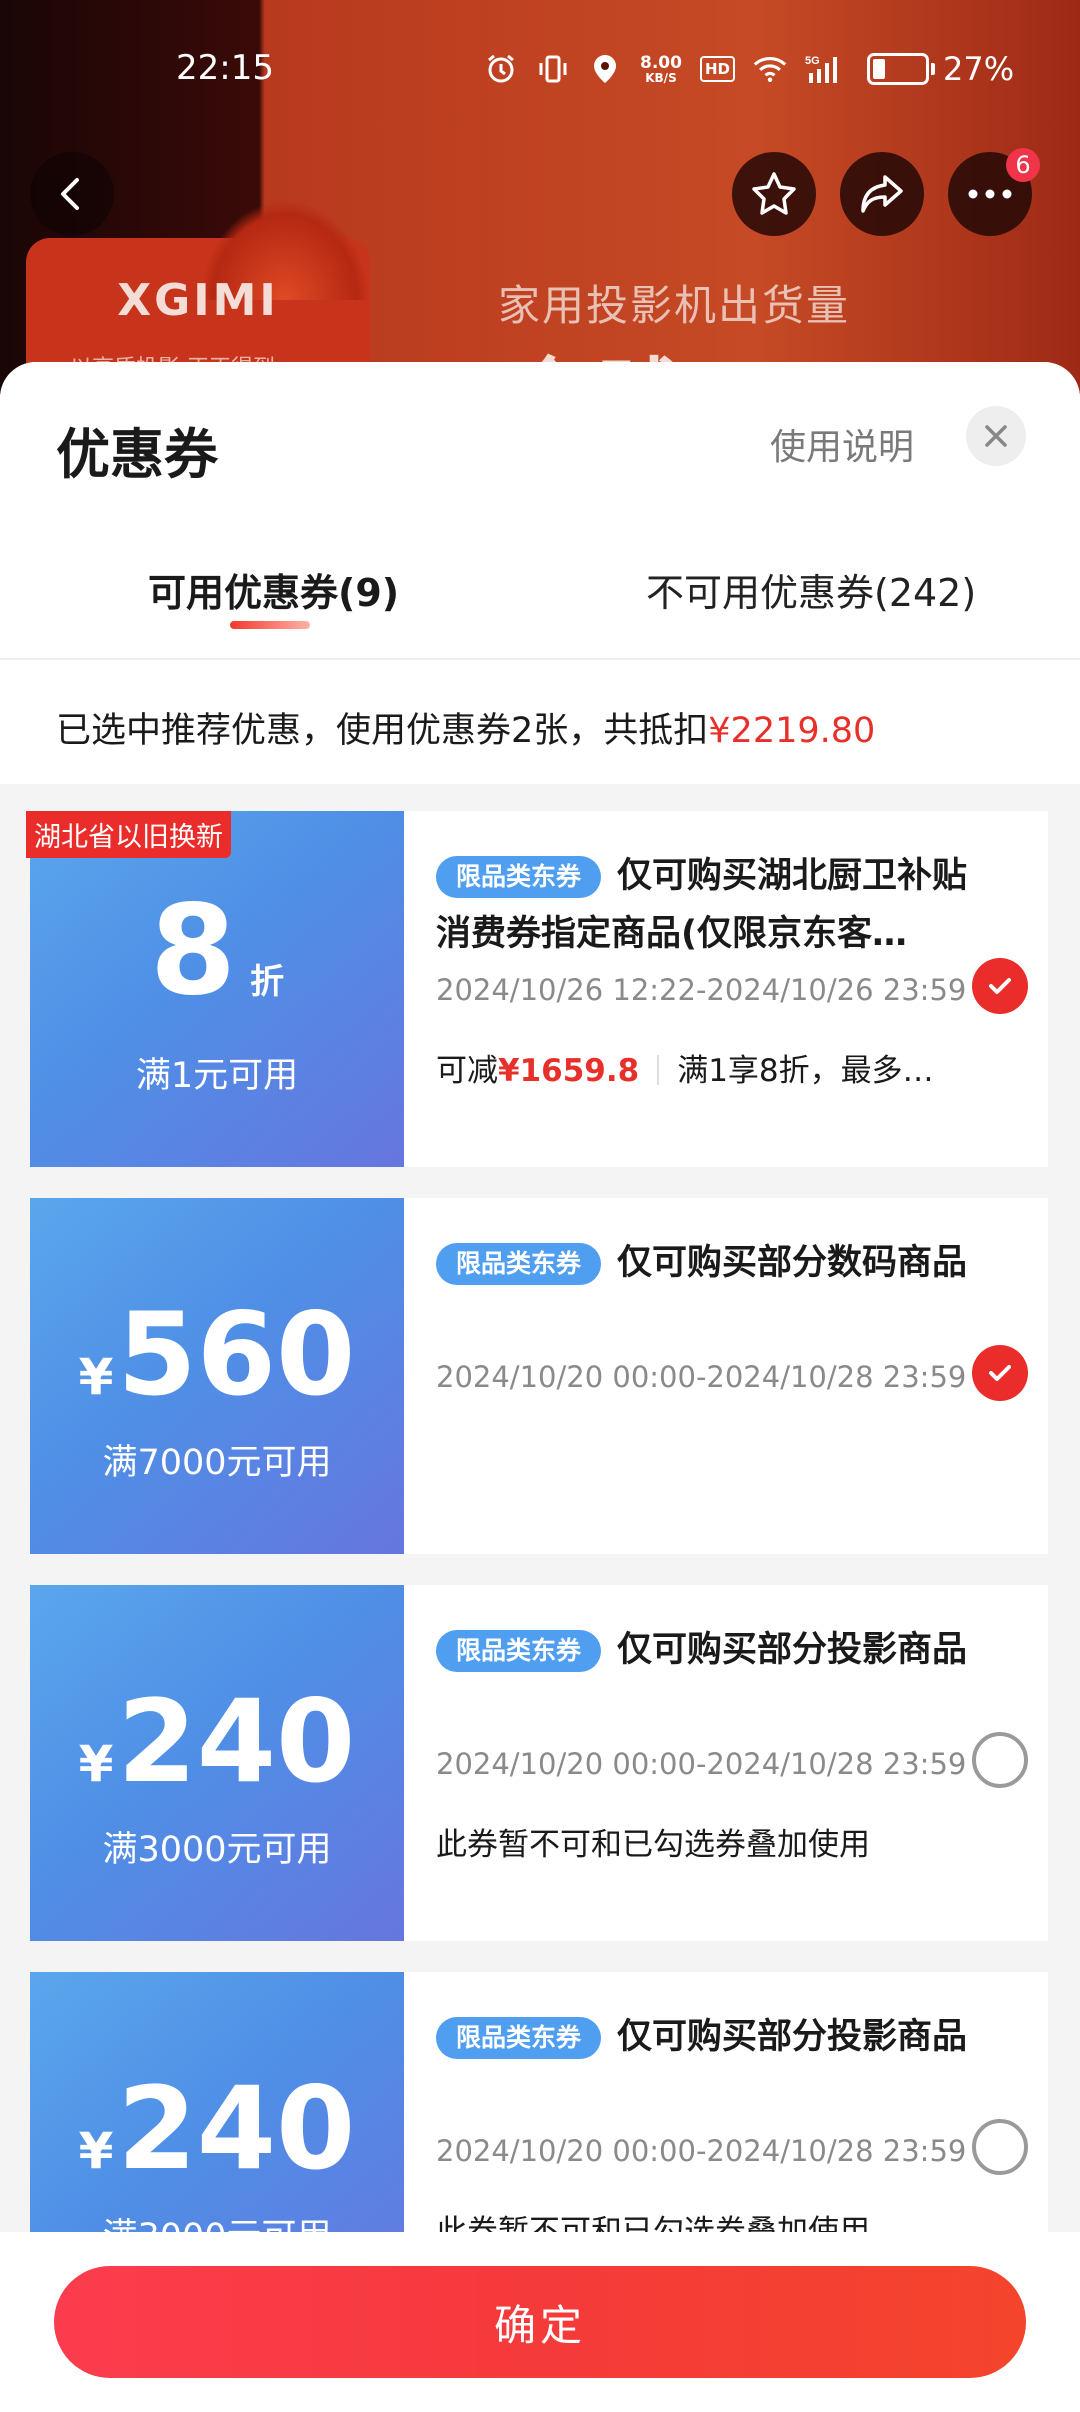  Describe the element at coordinates (940, 69) in the screenshot. I see `battery-indicator: 27%` at that location.